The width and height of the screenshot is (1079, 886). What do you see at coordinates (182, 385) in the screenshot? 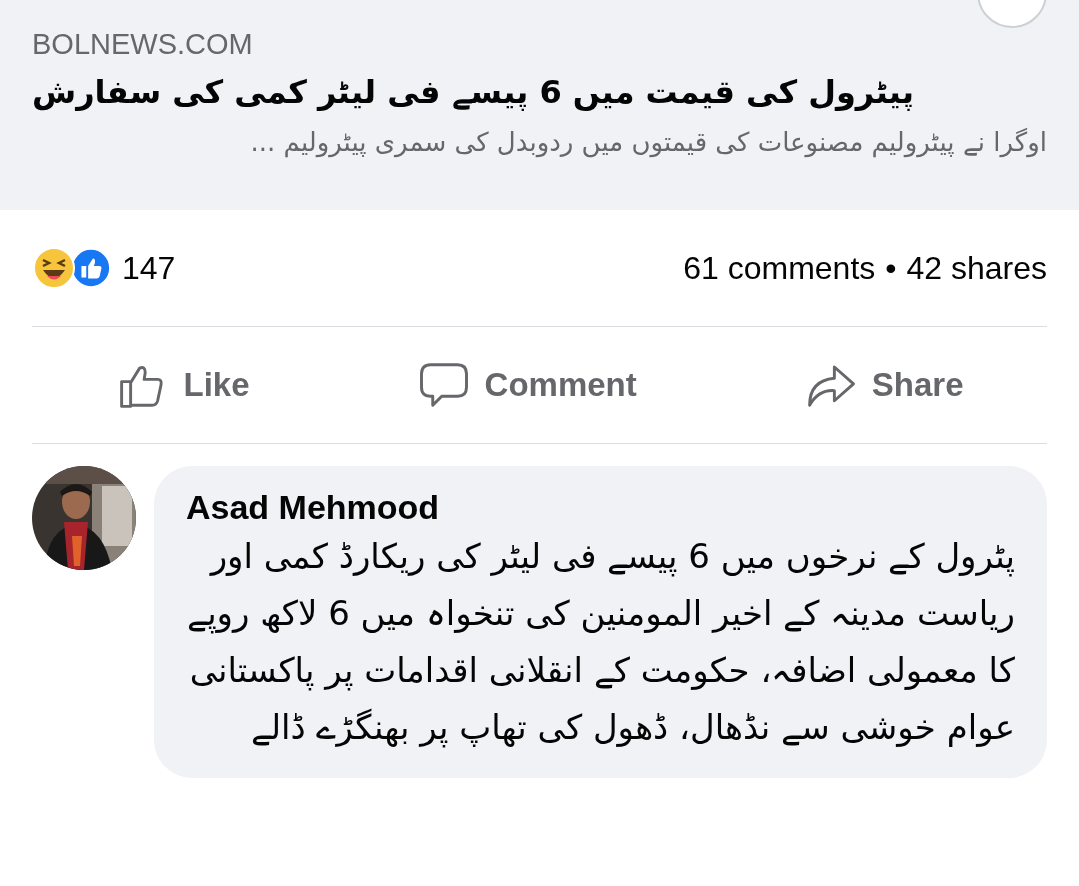
I see `like-button: Like` at bounding box center [182, 385].